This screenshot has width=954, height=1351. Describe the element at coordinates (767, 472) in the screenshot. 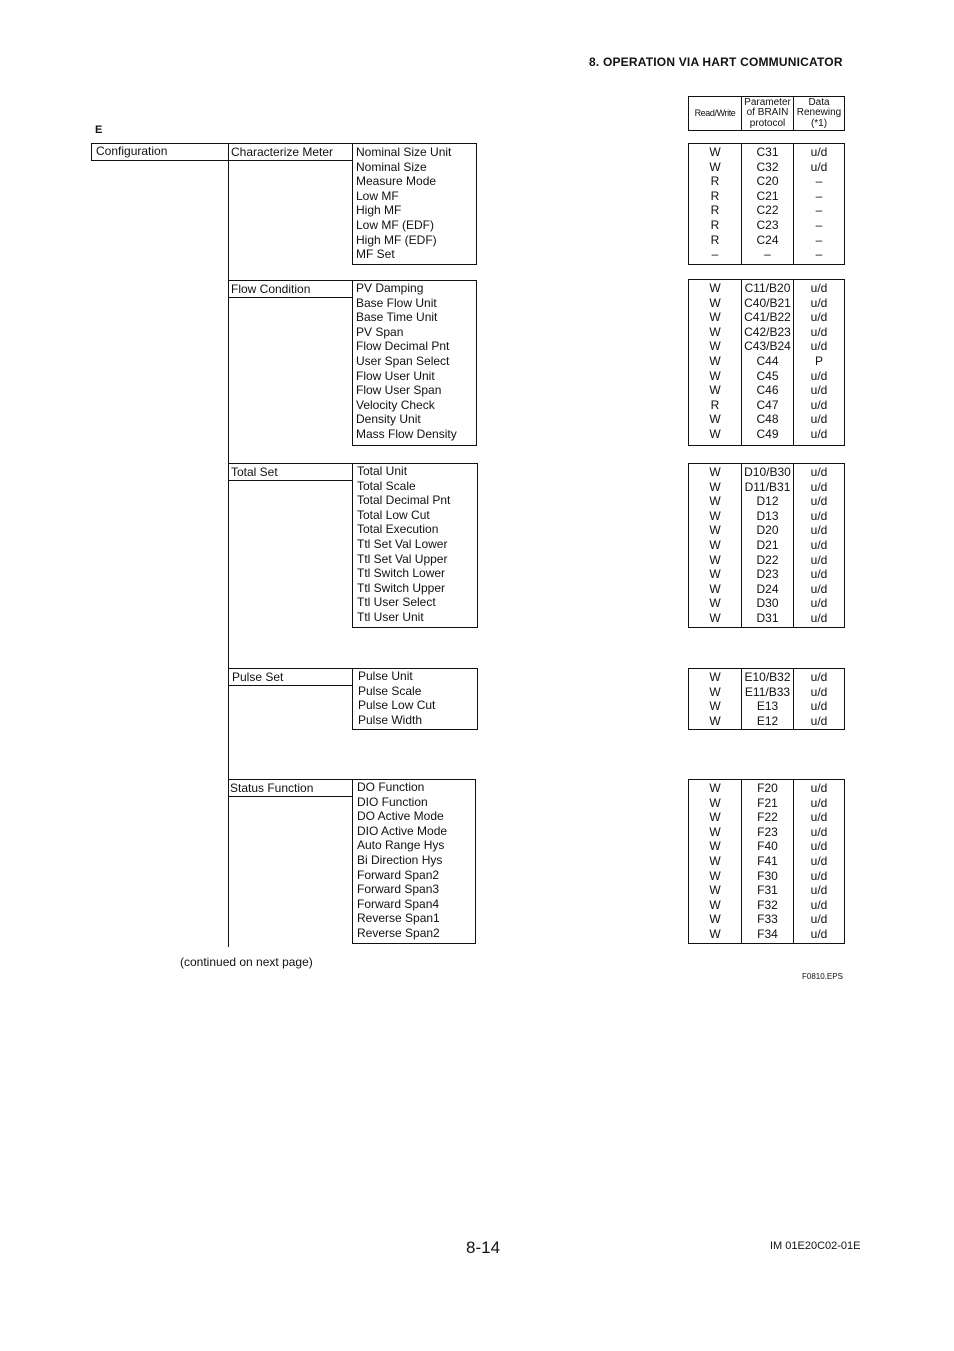

I see `param-cell: D10/B30` at that location.